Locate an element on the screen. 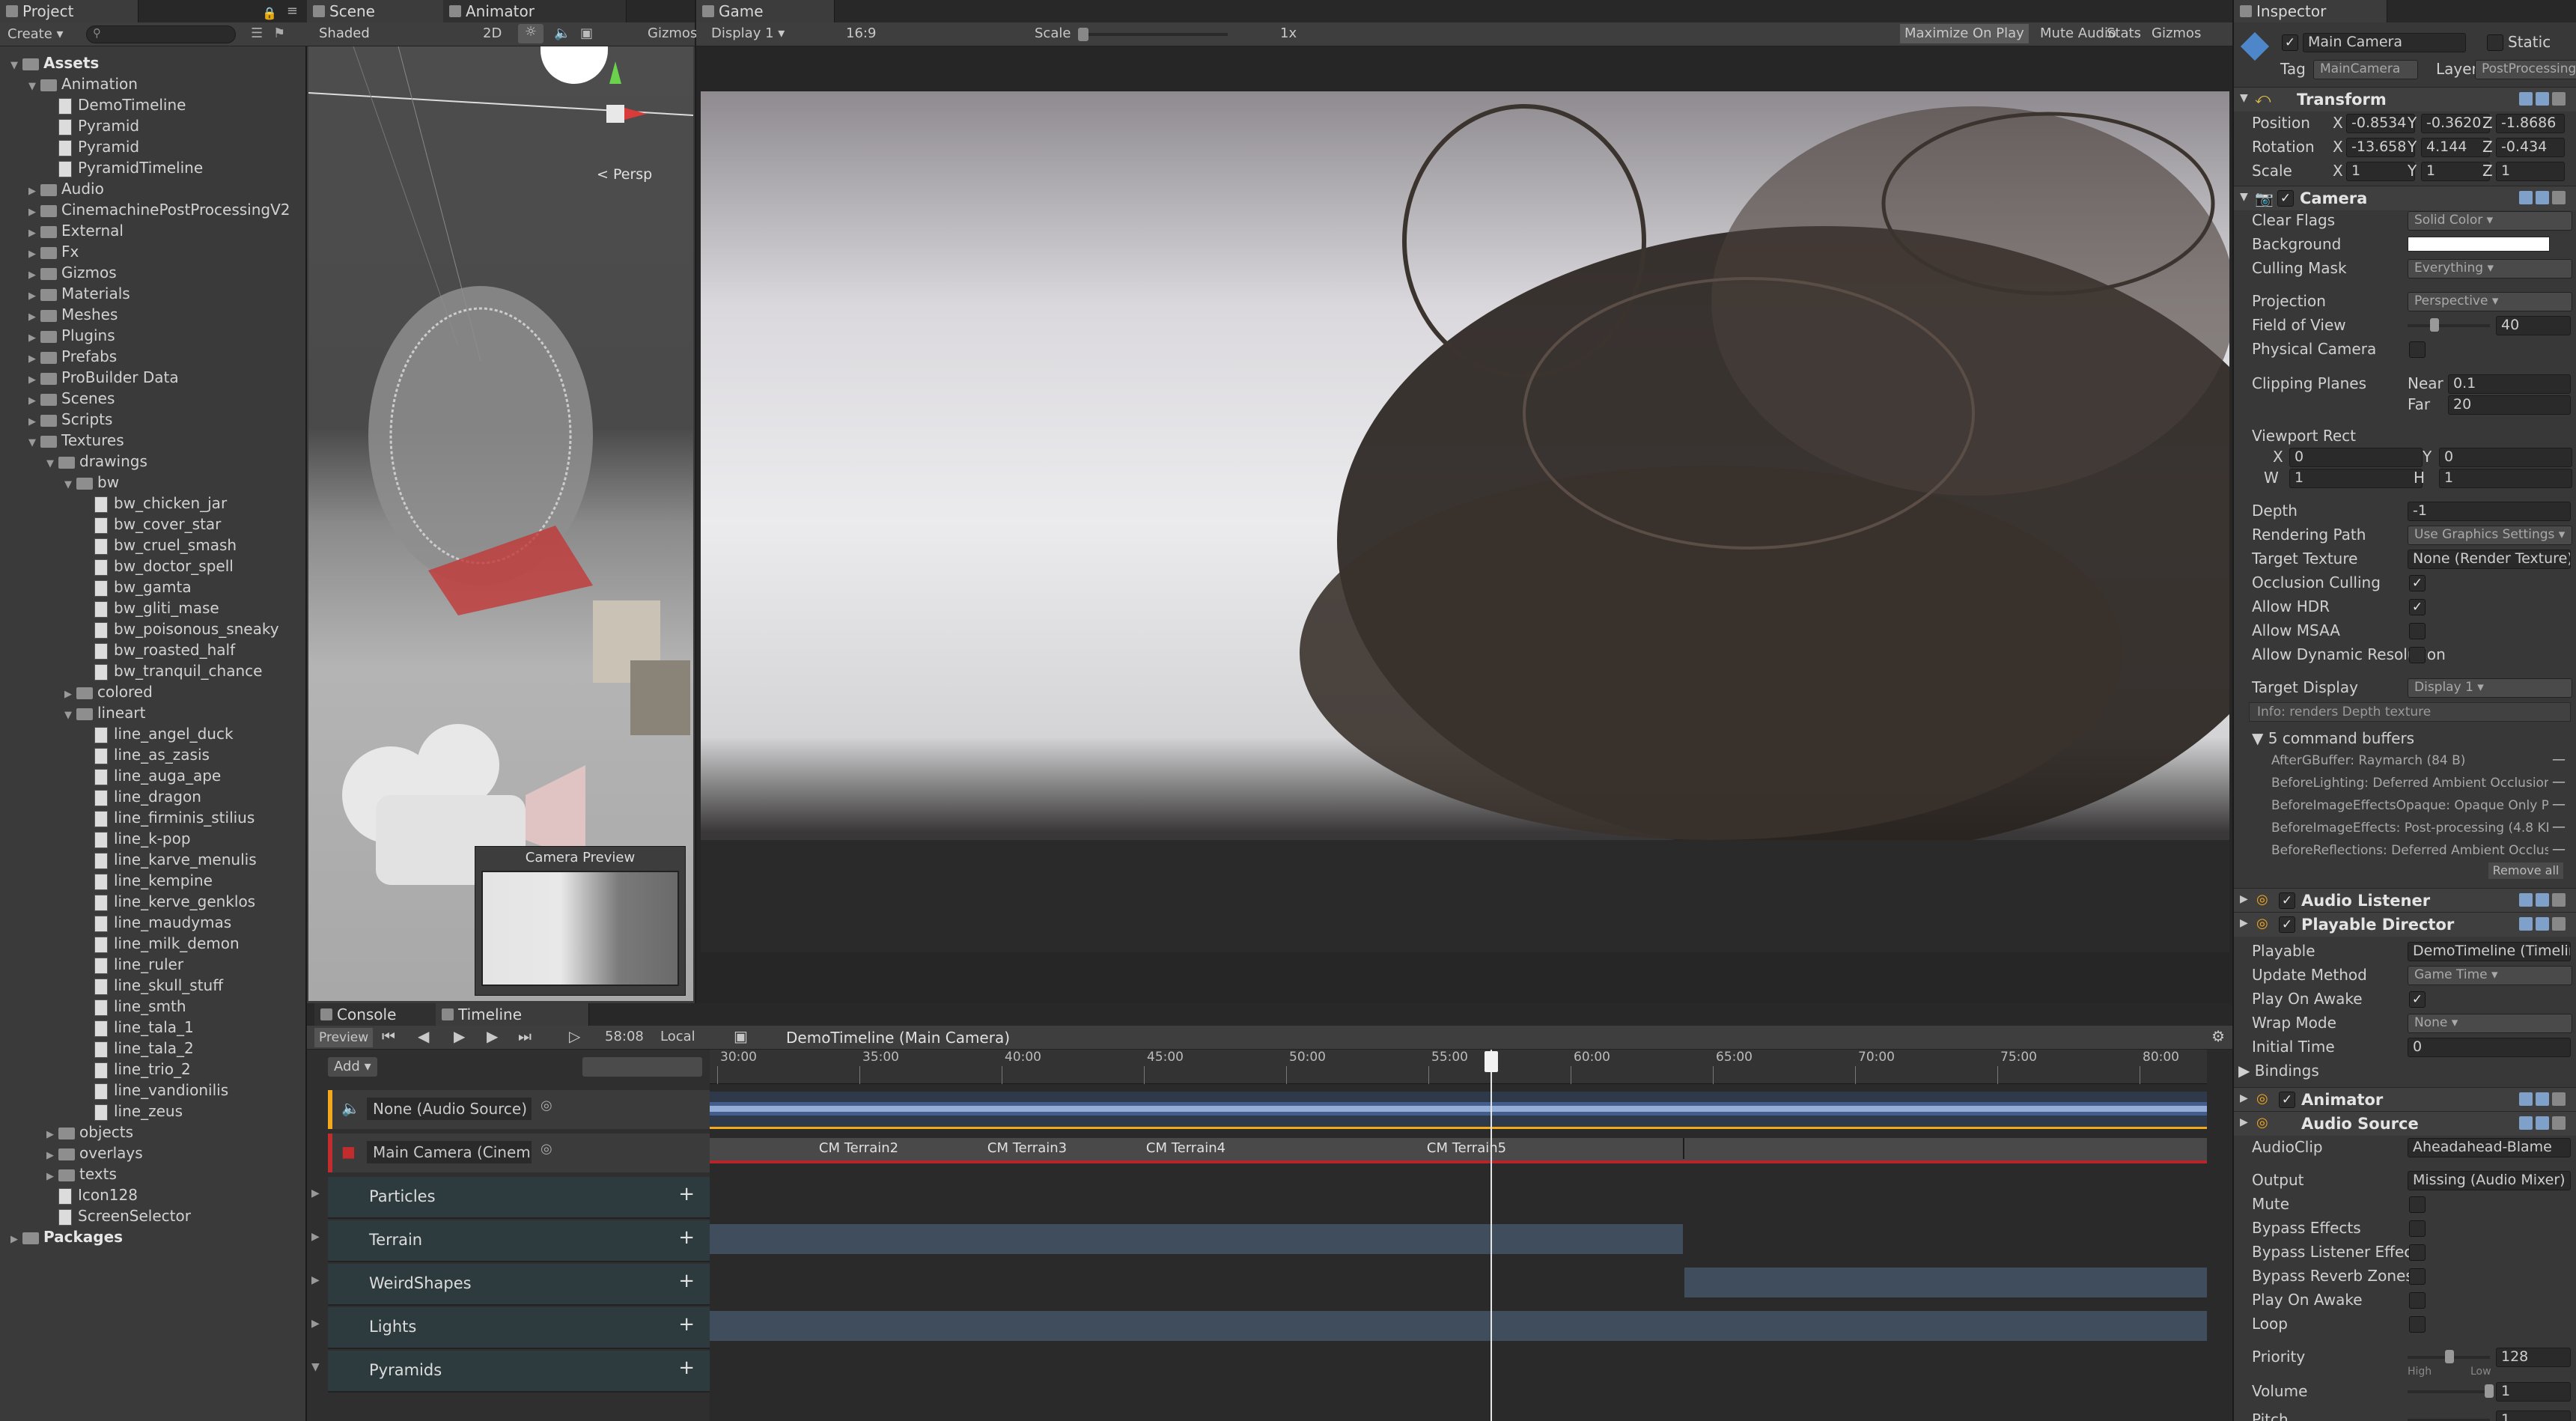  field-value: 0 is located at coordinates (2505, 457).